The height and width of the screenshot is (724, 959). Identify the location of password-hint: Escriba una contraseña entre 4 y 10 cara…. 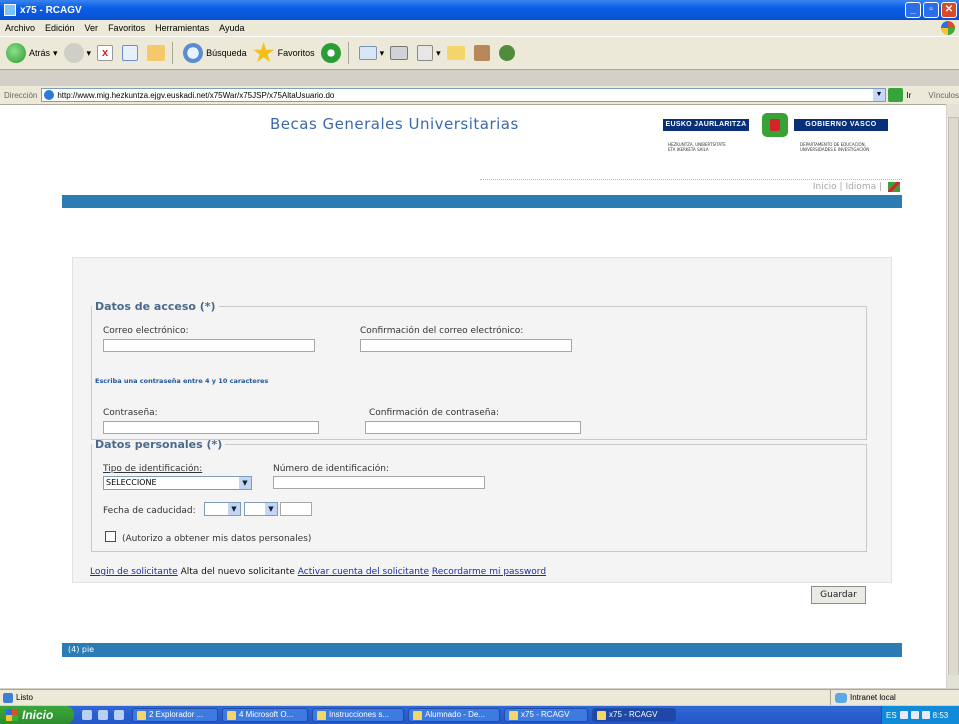
(182, 381).